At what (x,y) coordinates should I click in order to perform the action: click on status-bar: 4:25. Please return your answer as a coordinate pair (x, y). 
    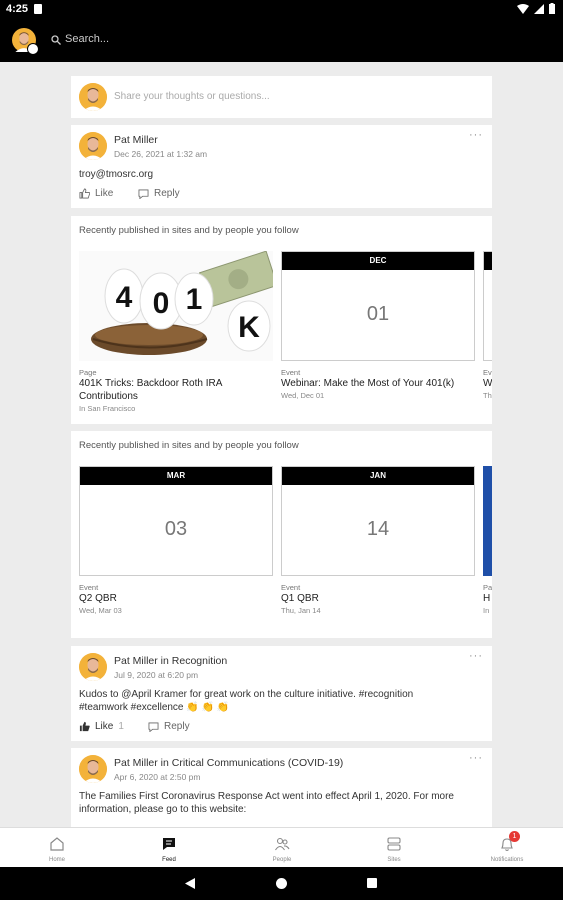
    Looking at the image, I should click on (281, 9).